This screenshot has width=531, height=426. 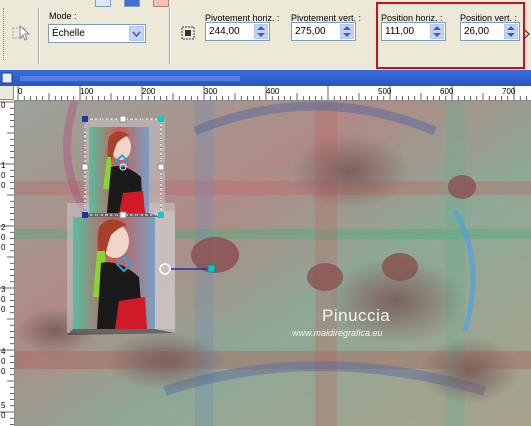 What do you see at coordinates (509, 91) in the screenshot?
I see `ruler-tick-label: 700` at bounding box center [509, 91].